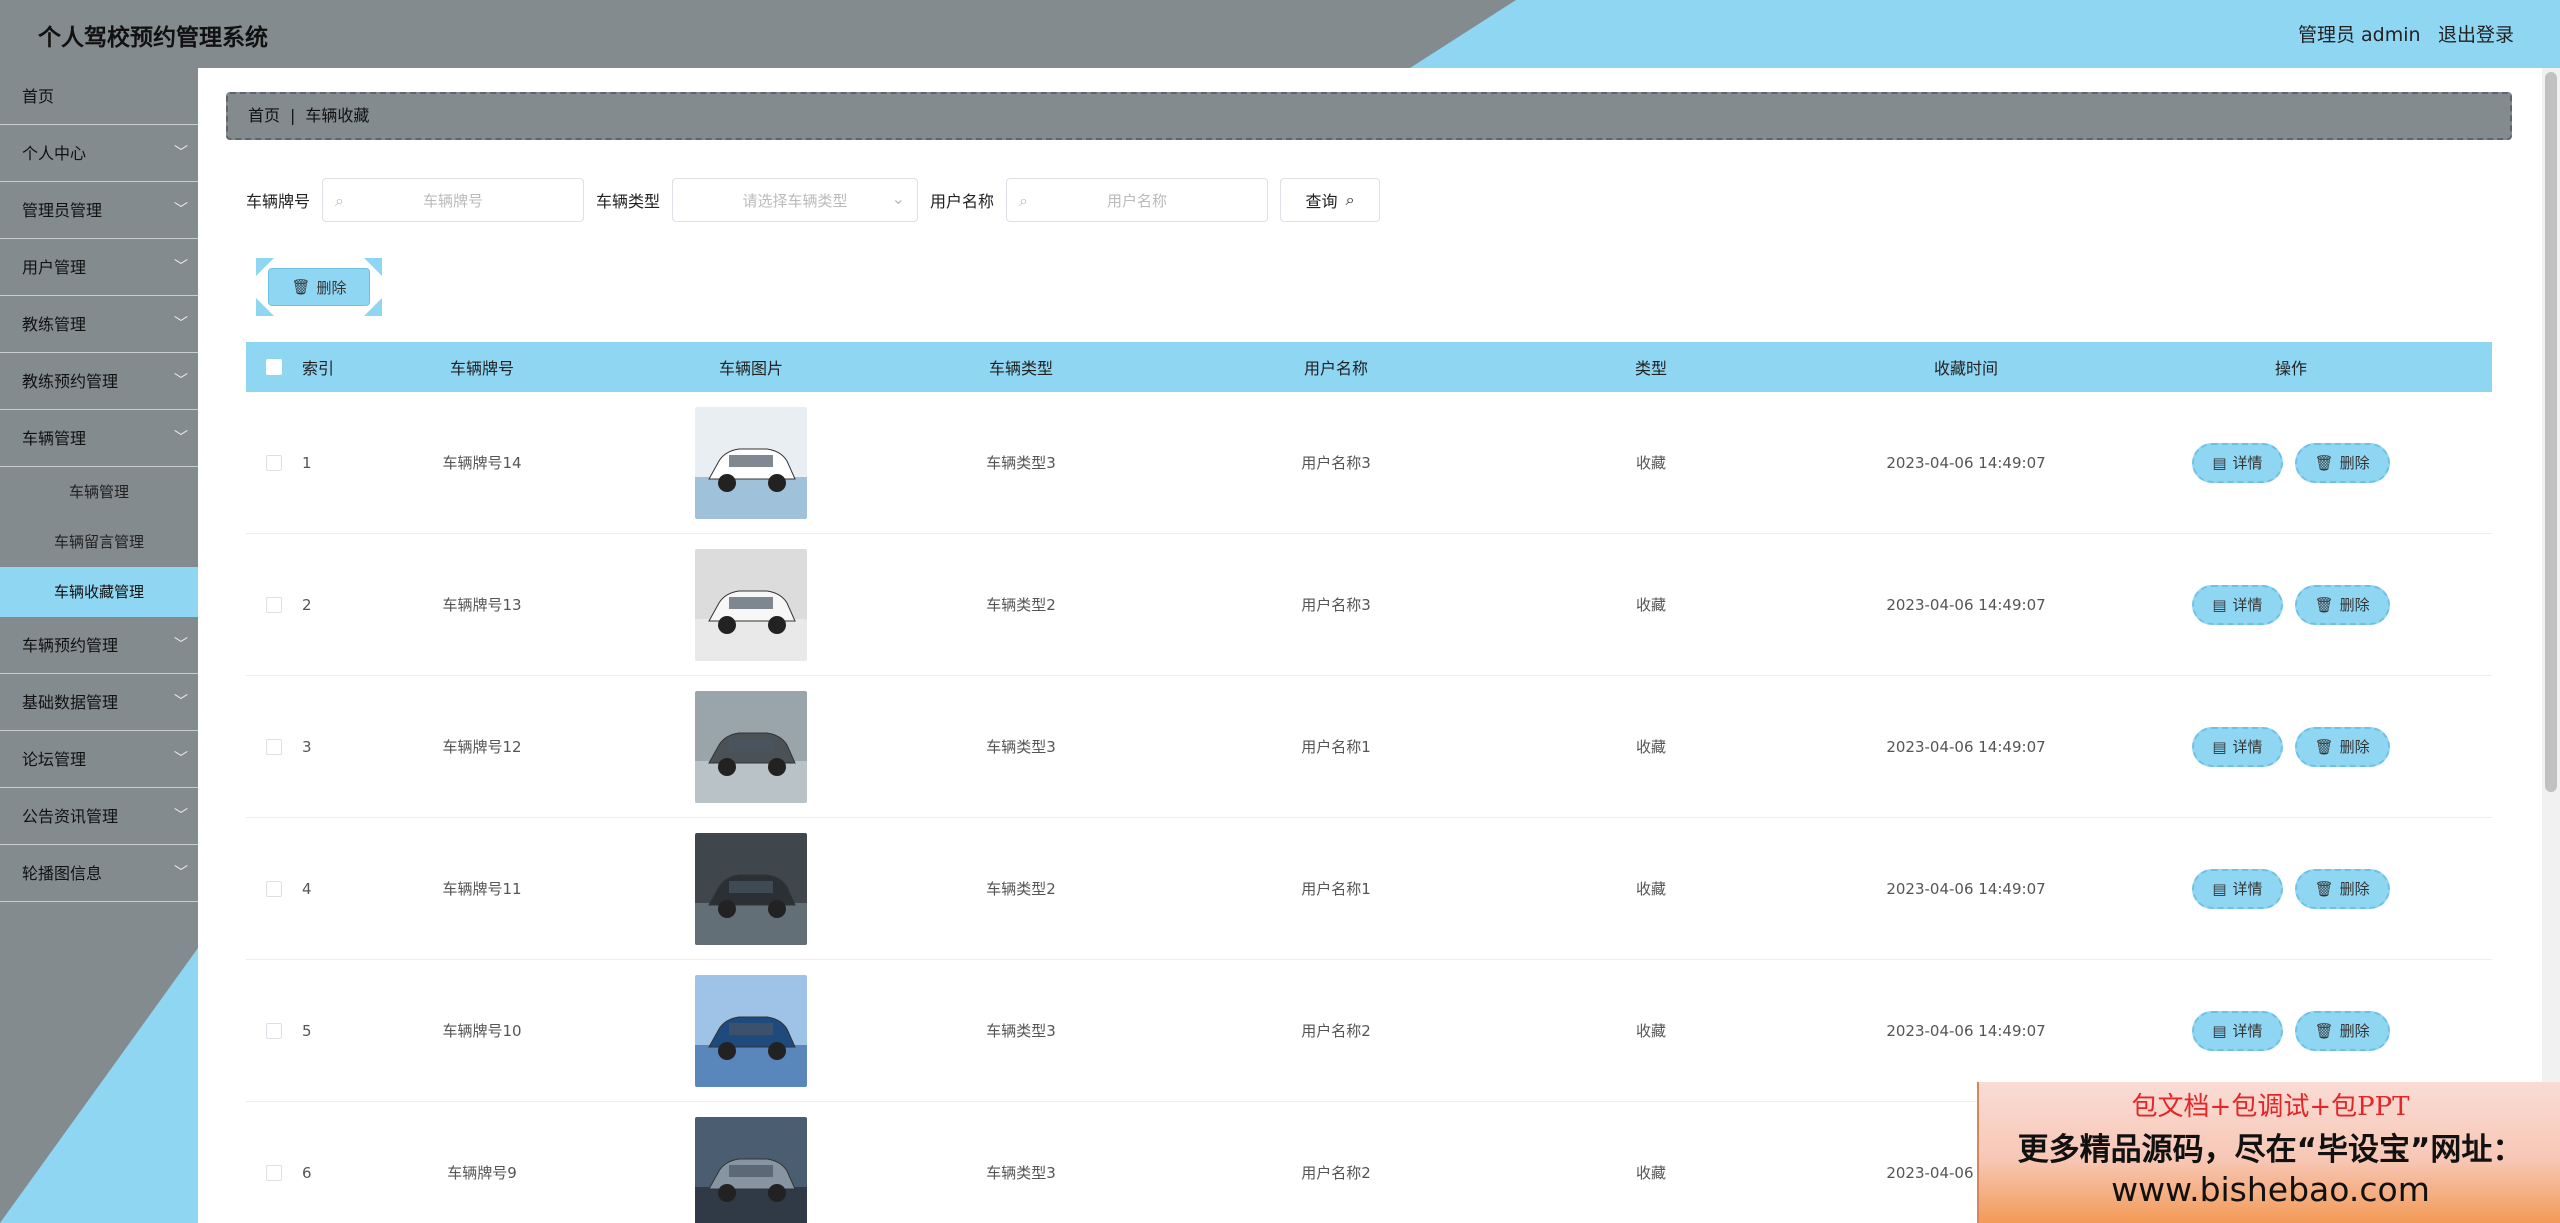  What do you see at coordinates (1650, 368) in the screenshot?
I see `col-kind: 类型` at bounding box center [1650, 368].